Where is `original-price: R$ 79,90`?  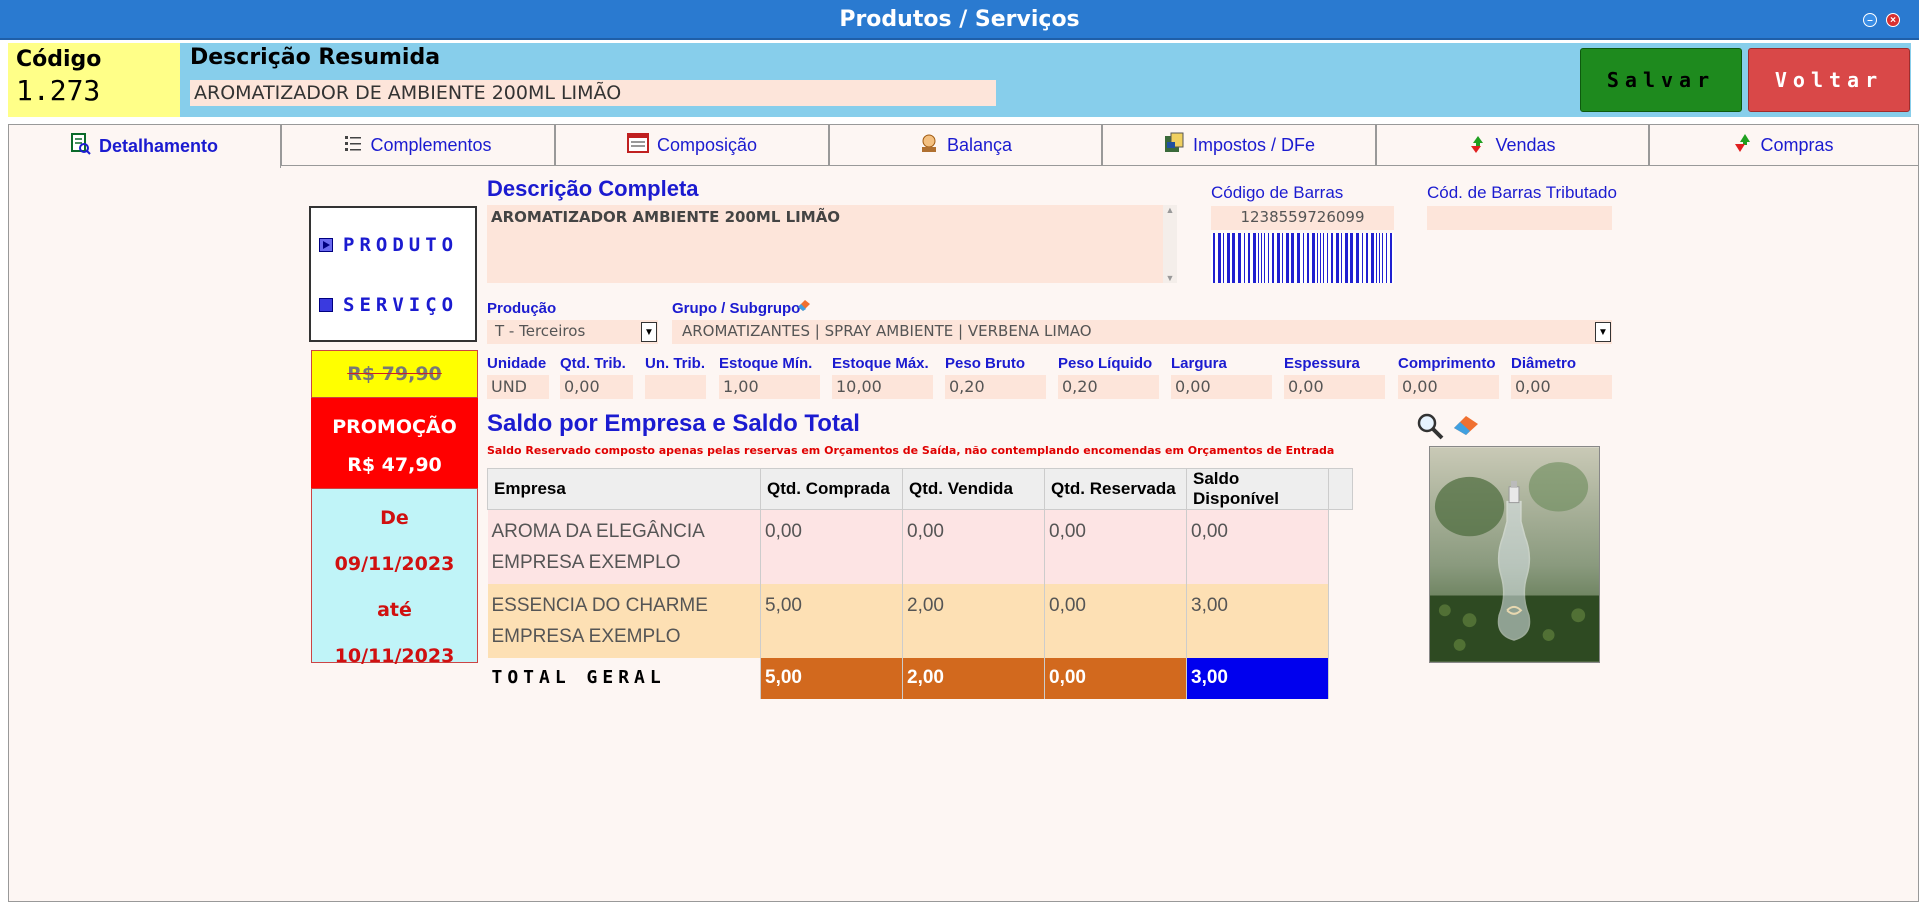
original-price: R$ 79,90 is located at coordinates (394, 374).